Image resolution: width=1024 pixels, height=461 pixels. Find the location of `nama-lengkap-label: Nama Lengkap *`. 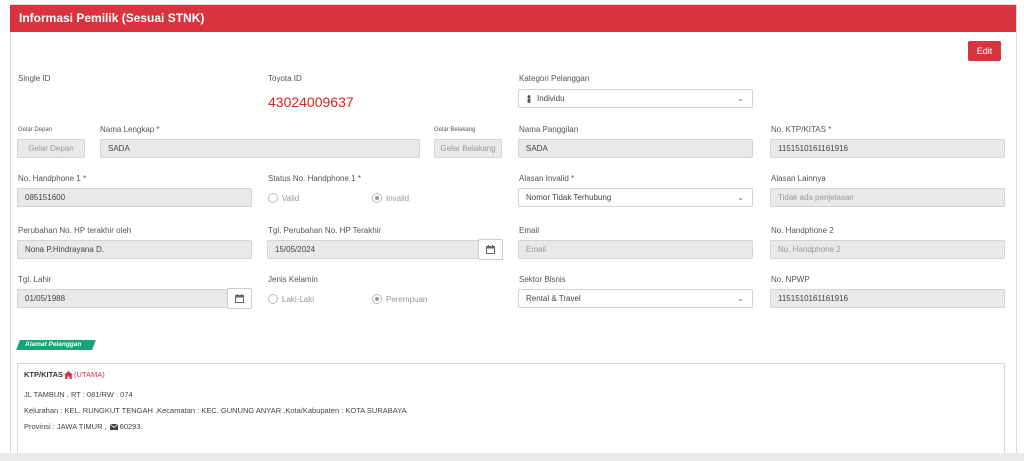

nama-lengkap-label: Nama Lengkap * is located at coordinates (130, 129).